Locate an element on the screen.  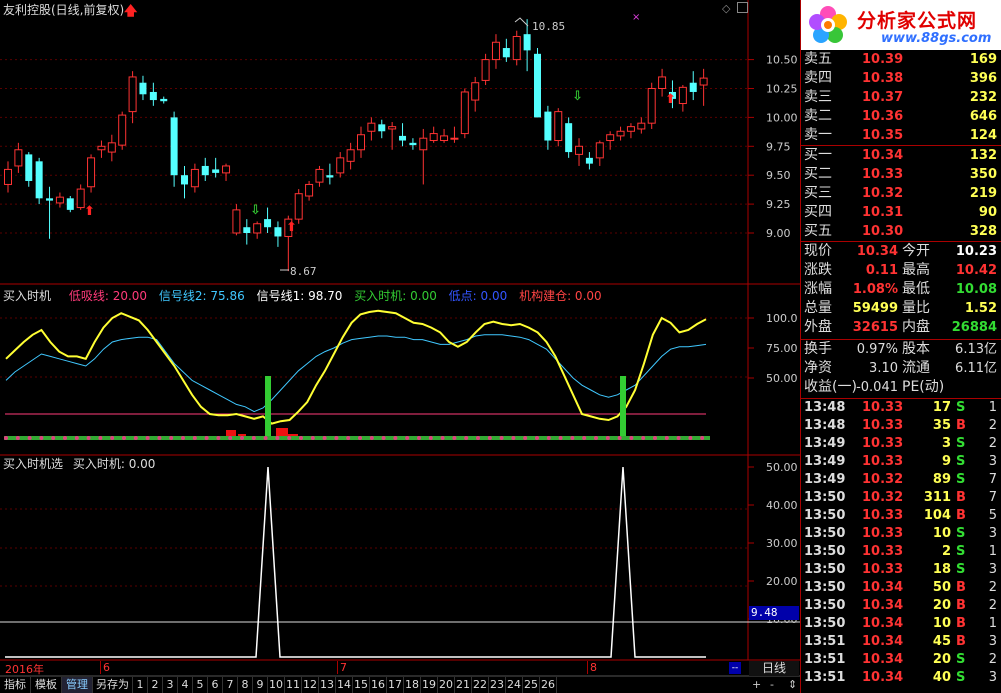
tick-count: 2 is located at coordinates (992, 443).